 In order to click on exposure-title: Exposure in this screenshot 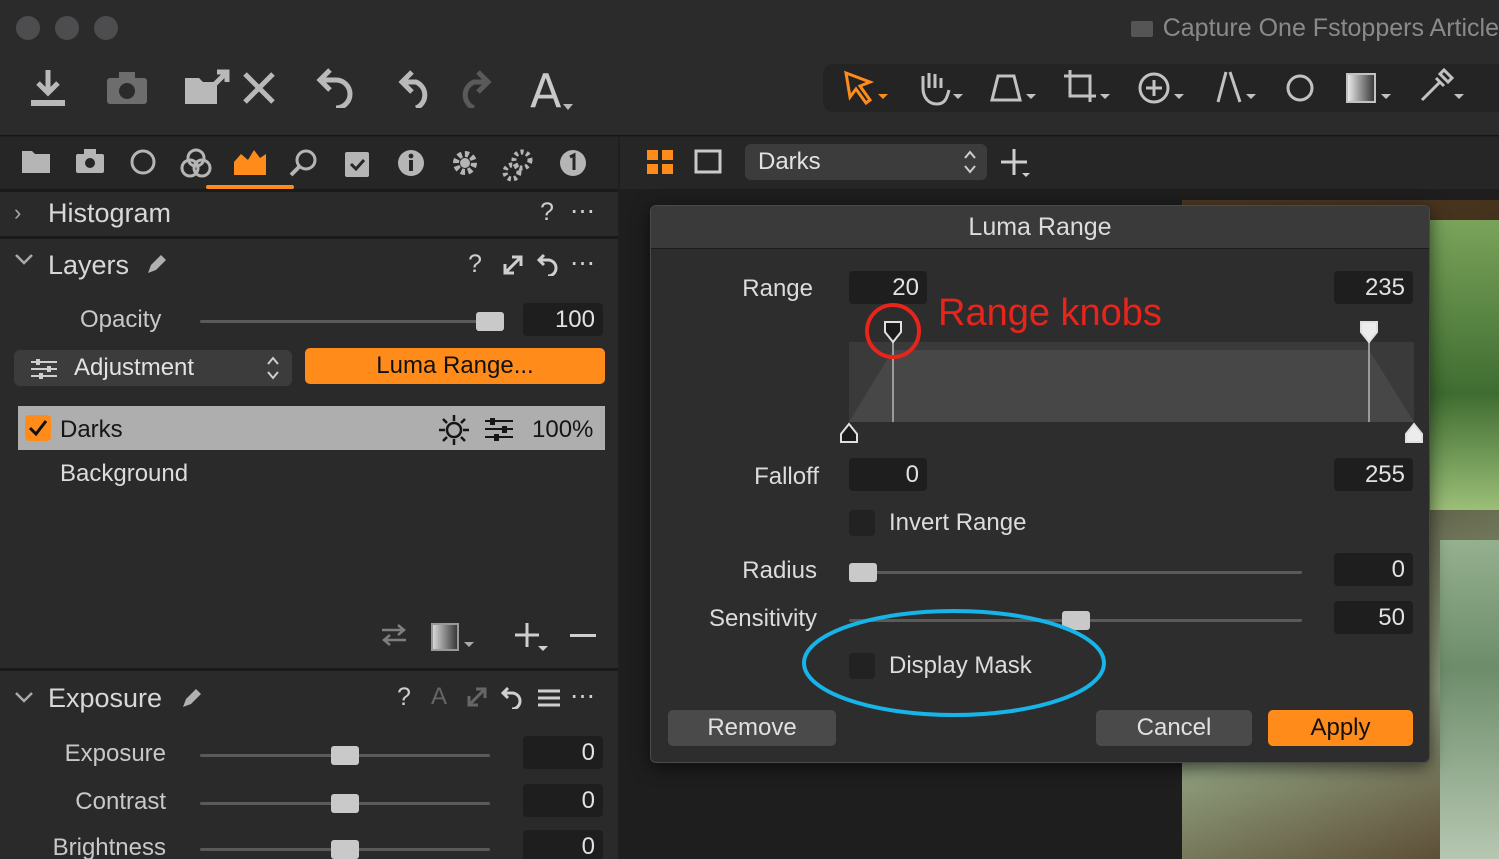, I will do `click(105, 698)`.